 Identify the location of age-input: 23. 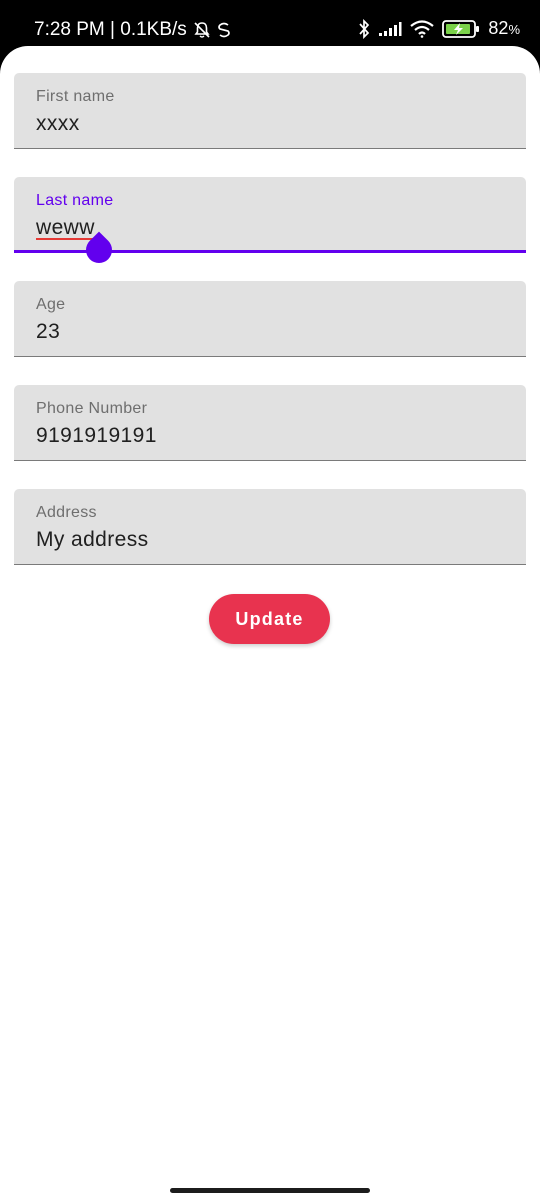
(48, 332).